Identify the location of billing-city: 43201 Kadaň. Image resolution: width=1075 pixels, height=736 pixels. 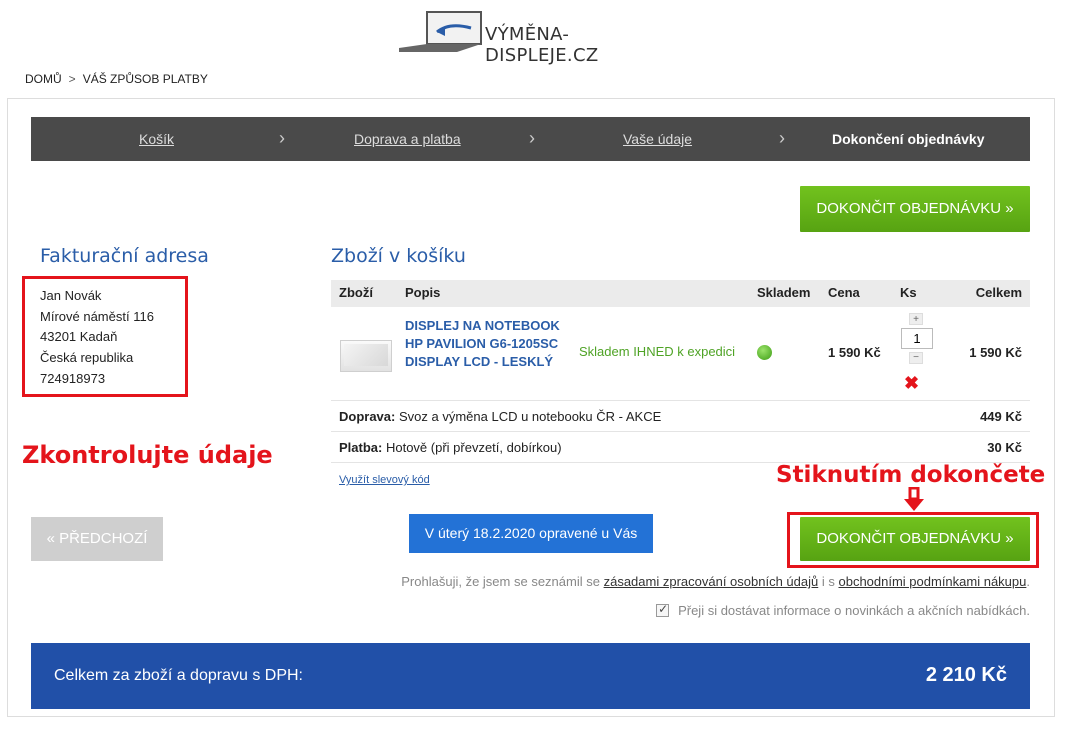
(79, 337).